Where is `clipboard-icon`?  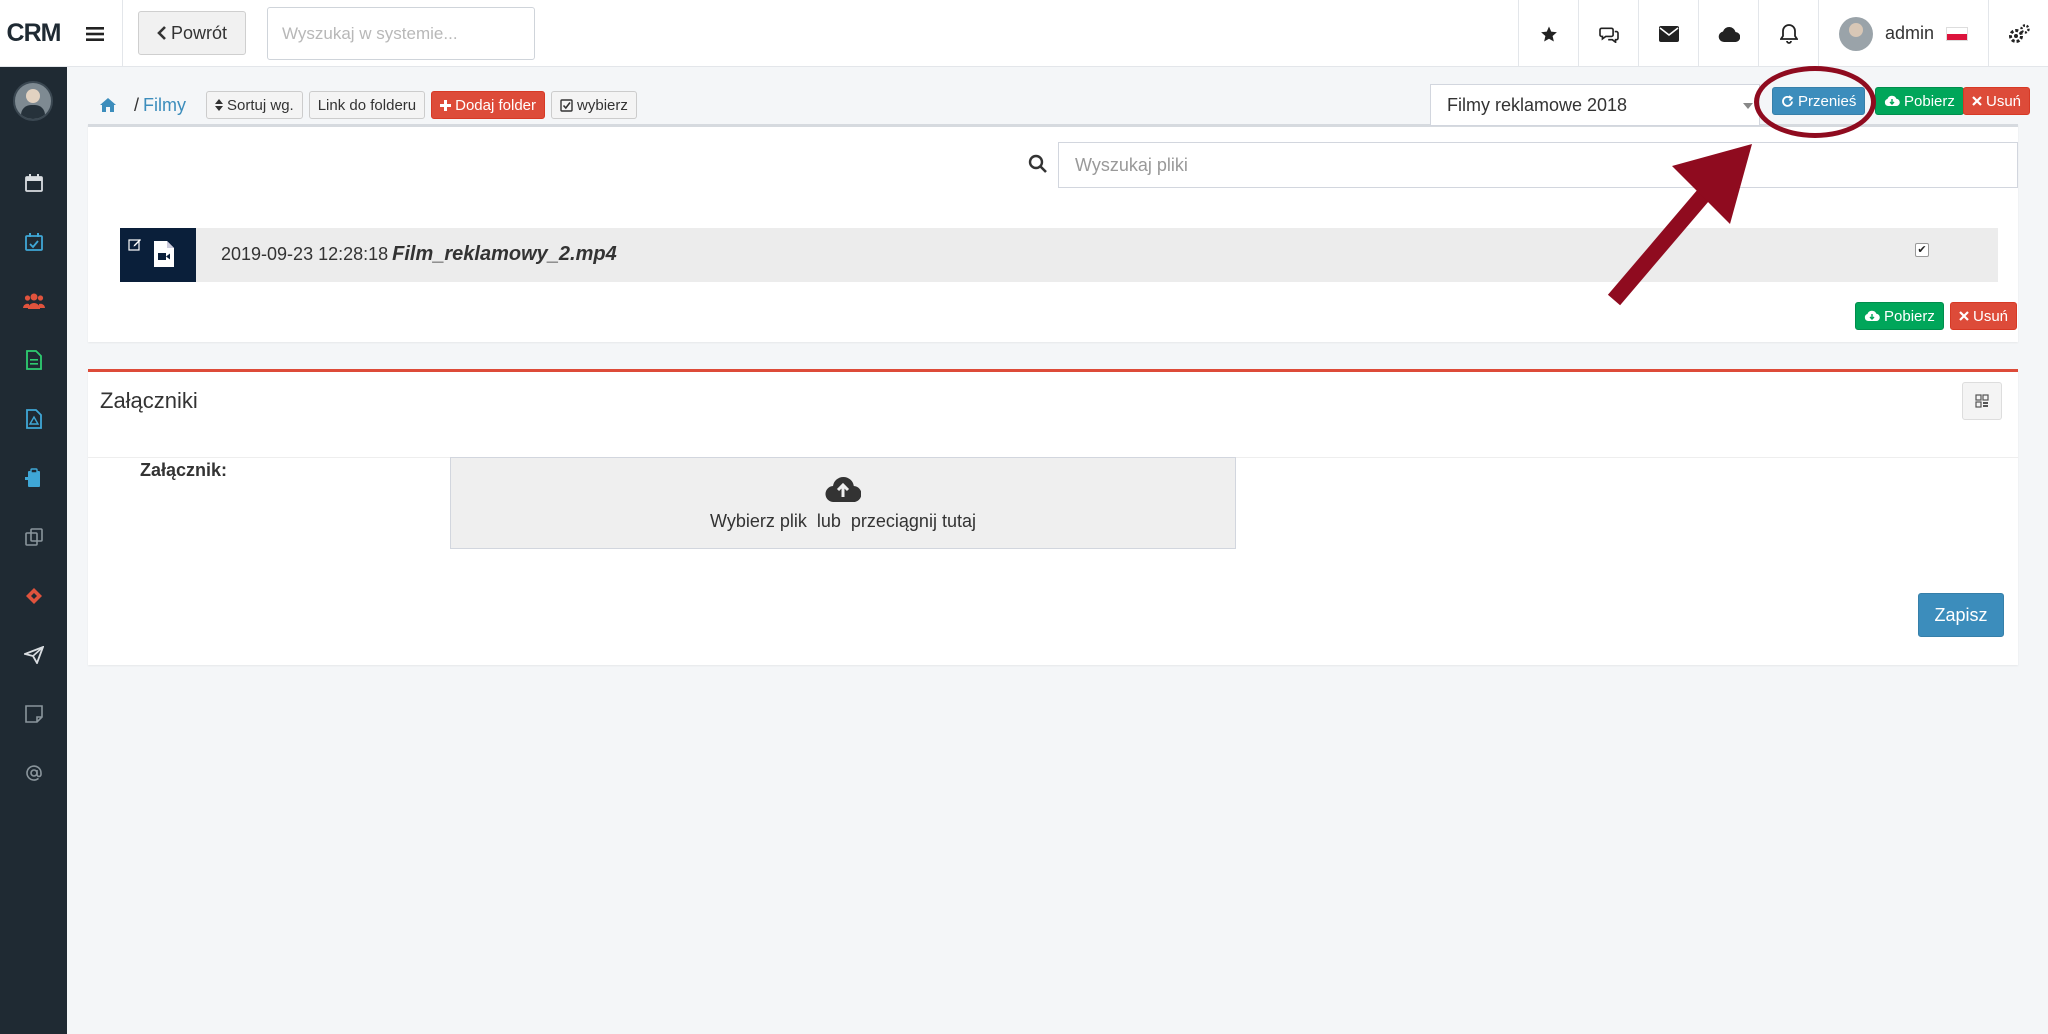
clipboard-icon is located at coordinates (32, 477).